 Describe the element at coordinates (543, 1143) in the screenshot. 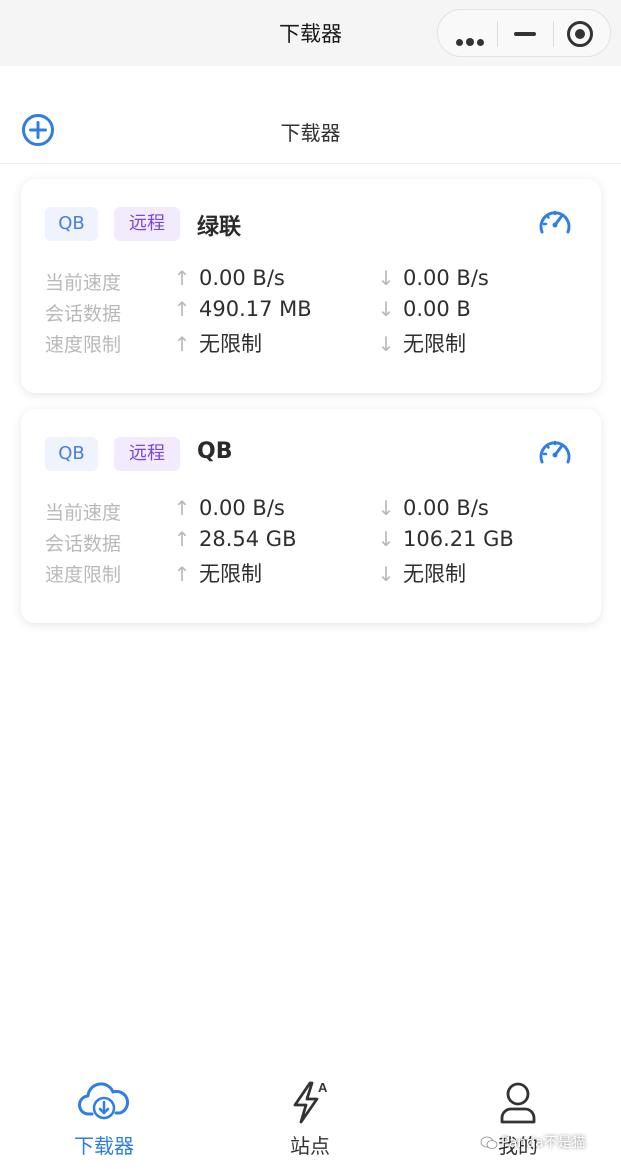

I see `watermark-text: Panda不是猫` at that location.